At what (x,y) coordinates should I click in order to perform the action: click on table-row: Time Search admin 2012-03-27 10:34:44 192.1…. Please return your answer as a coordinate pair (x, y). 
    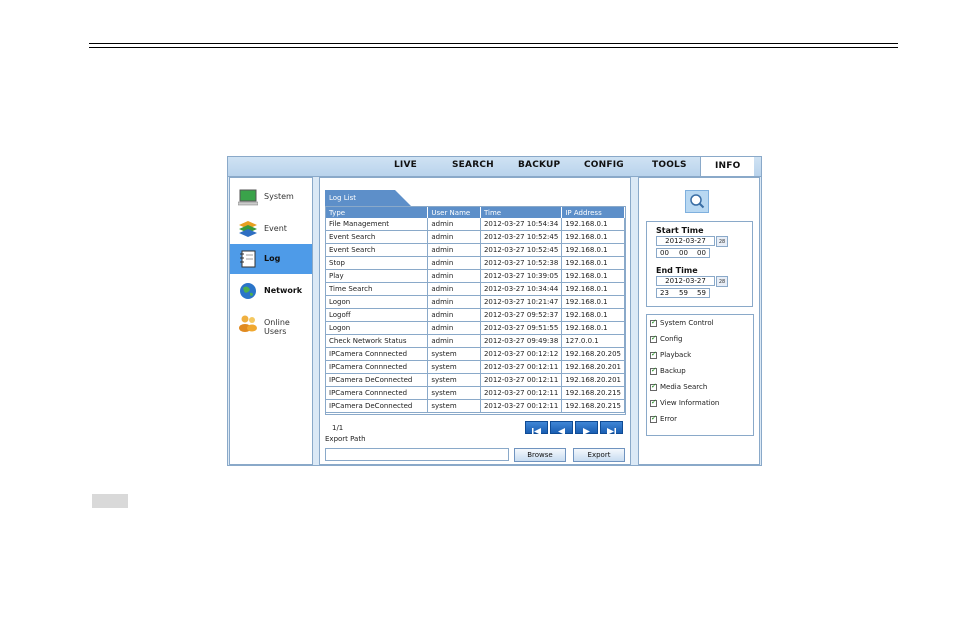
    Looking at the image, I should click on (475, 289).